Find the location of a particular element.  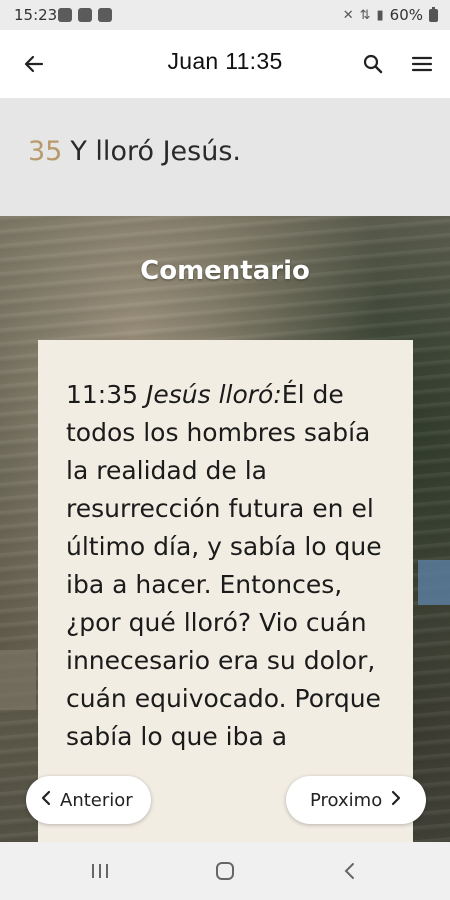

commentary-ref: 11:35 is located at coordinates (102, 394).